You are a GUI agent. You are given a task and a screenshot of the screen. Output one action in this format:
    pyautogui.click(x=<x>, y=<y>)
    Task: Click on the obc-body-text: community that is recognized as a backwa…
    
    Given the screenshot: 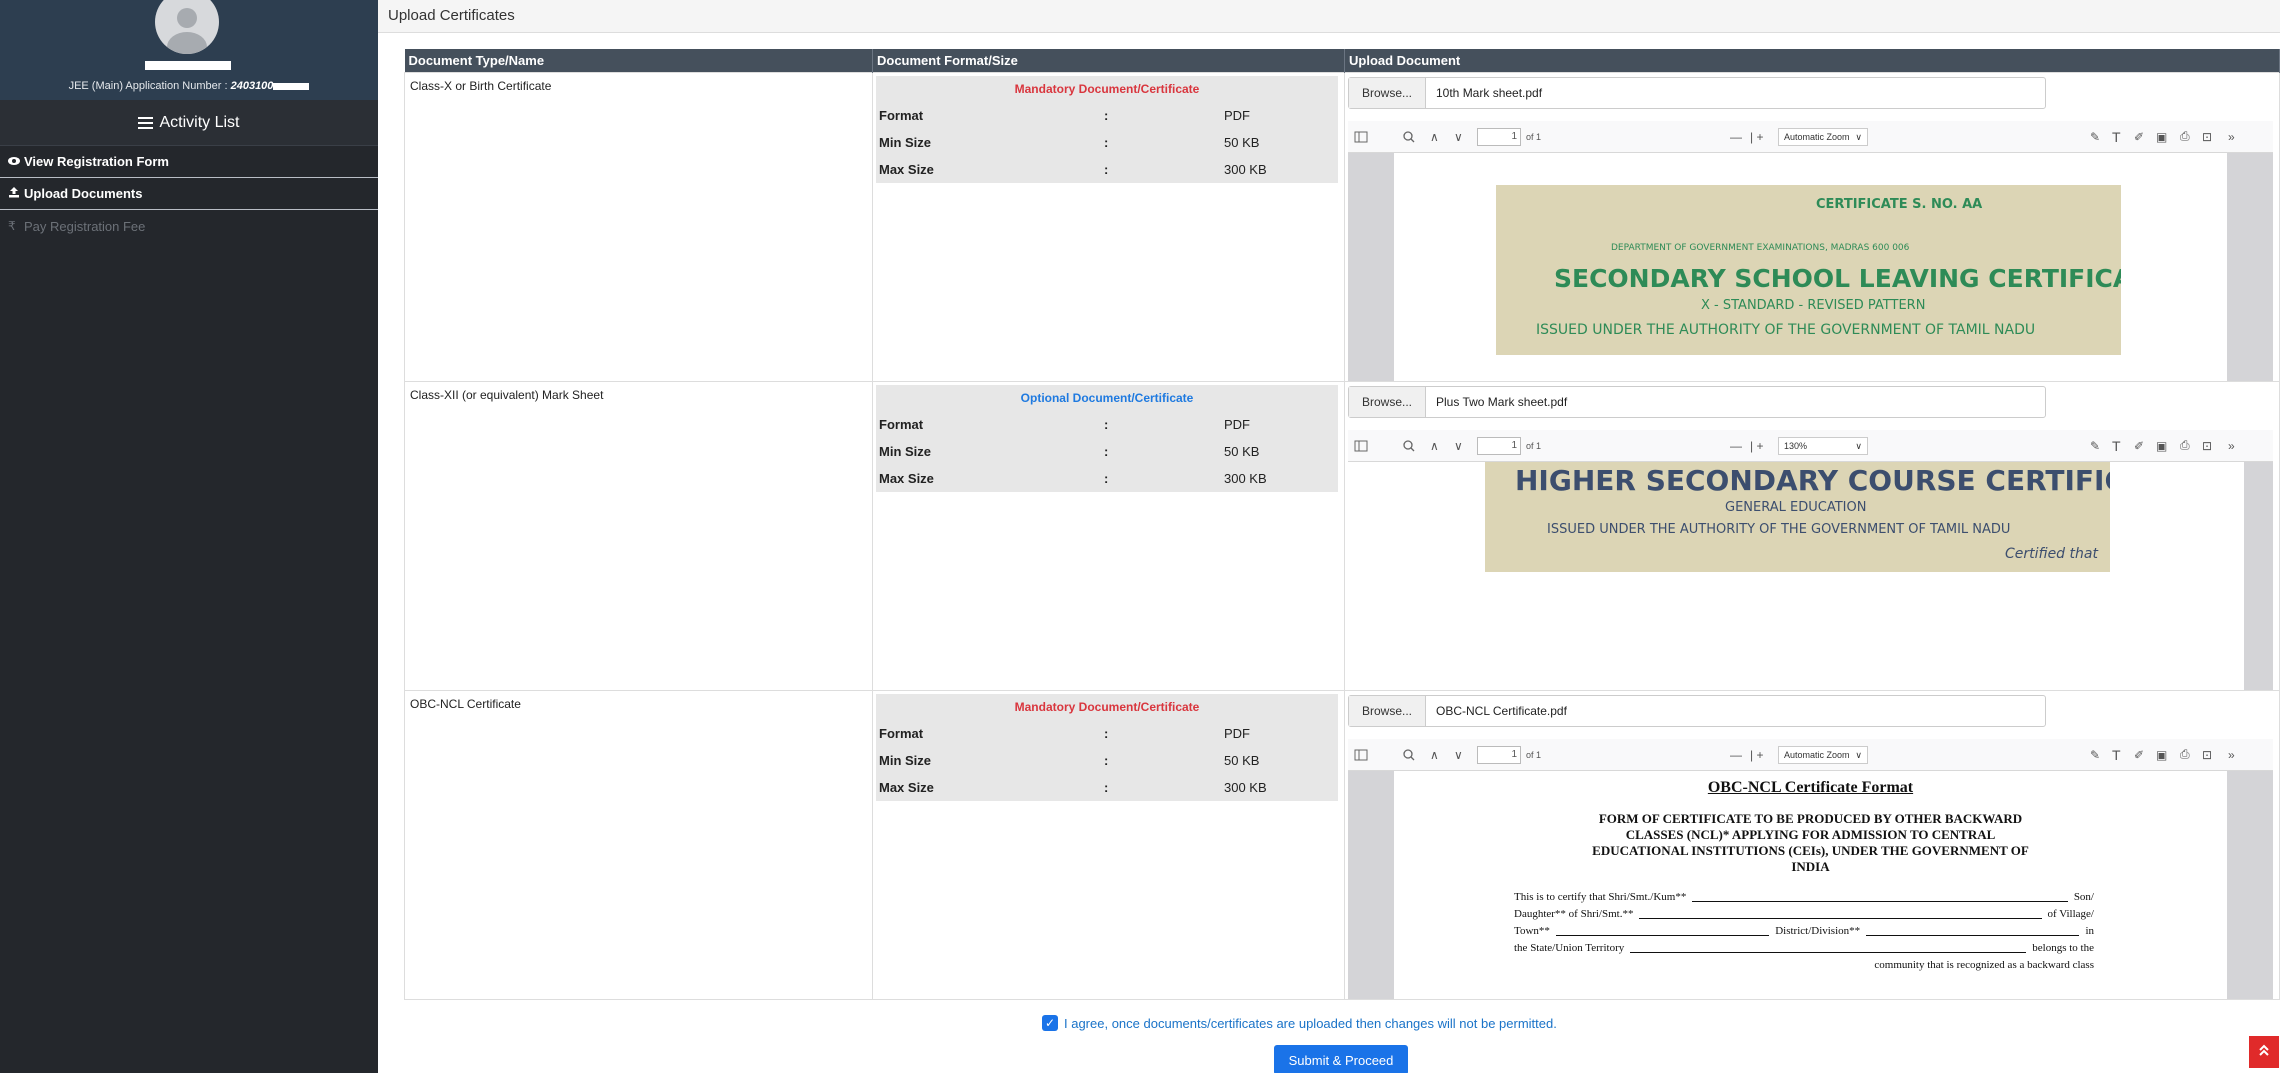 What is the action you would take?
    pyautogui.click(x=1984, y=964)
    